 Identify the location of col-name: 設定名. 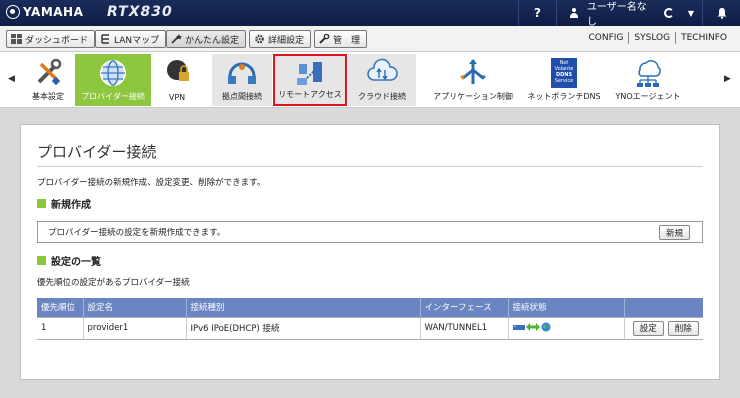
(135, 307).